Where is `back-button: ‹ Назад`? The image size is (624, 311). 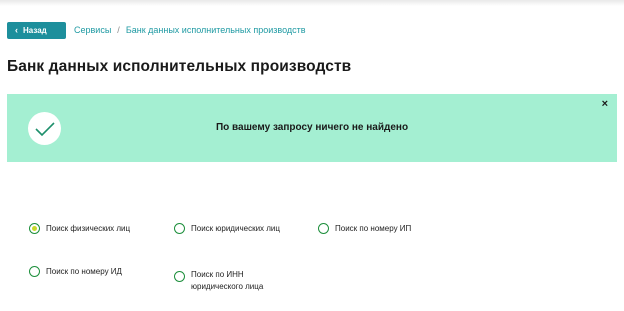 back-button: ‹ Назад is located at coordinates (36, 30).